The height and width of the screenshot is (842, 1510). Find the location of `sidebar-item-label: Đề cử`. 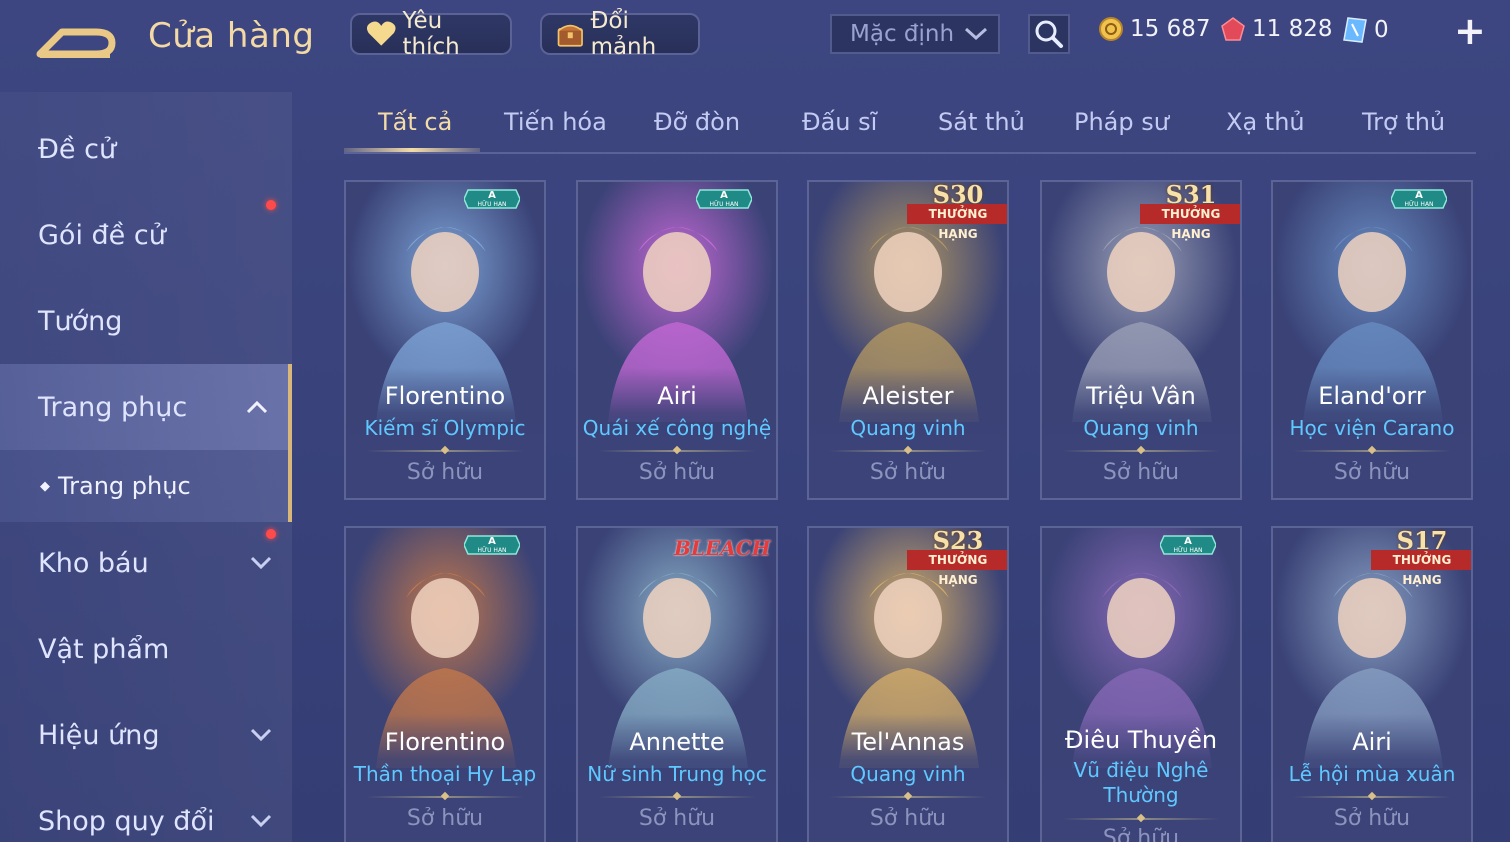

sidebar-item-label: Đề cử is located at coordinates (77, 149).